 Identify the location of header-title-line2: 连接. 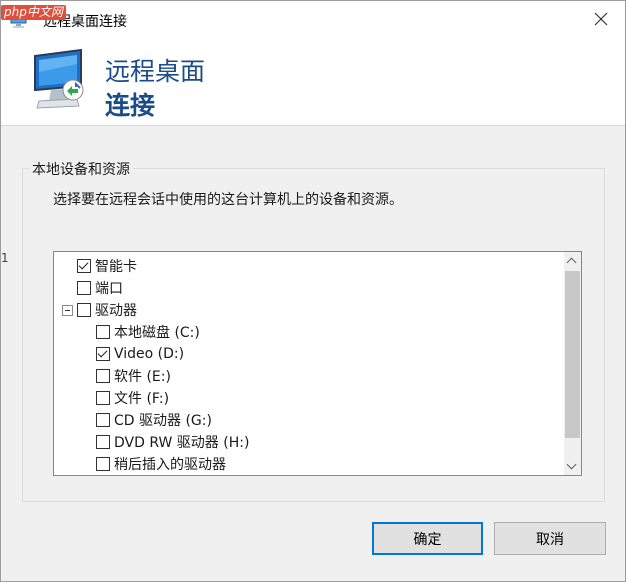
(130, 105).